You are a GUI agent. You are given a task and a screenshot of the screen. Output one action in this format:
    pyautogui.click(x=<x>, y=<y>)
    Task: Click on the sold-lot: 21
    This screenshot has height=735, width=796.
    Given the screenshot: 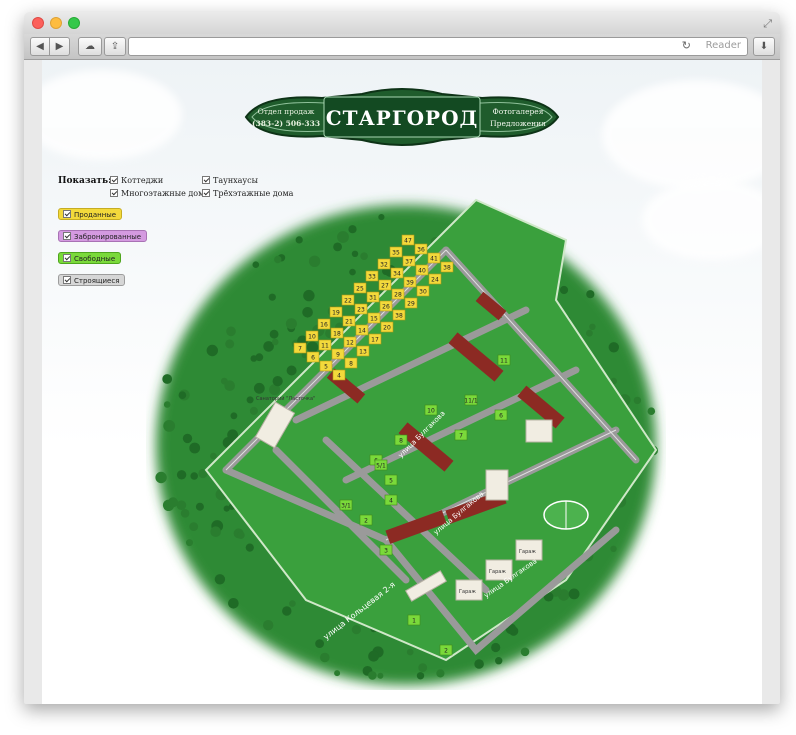 What is the action you would take?
    pyautogui.click(x=349, y=321)
    